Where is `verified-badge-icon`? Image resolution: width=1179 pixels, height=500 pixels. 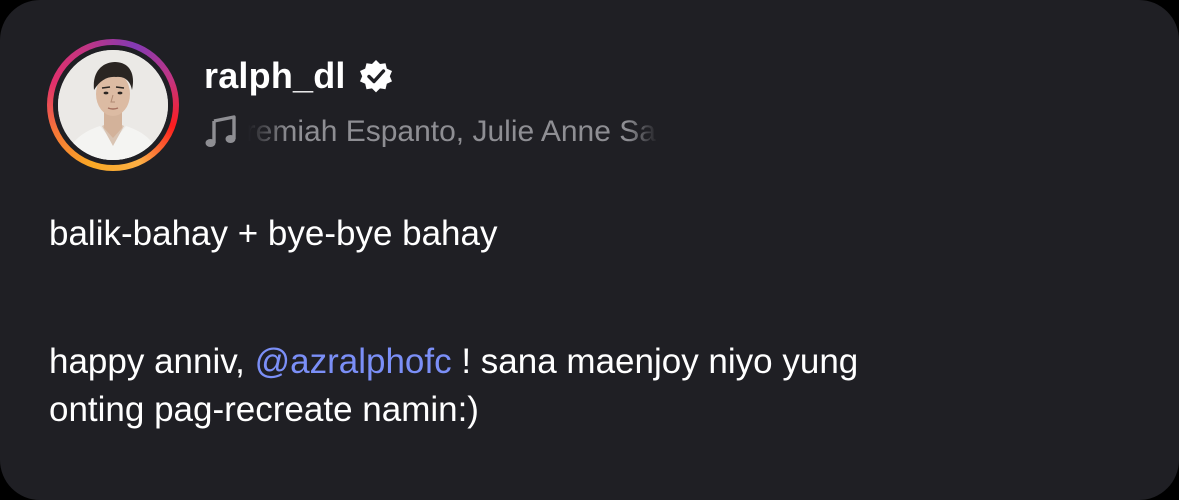
verified-badge-icon is located at coordinates (376, 76).